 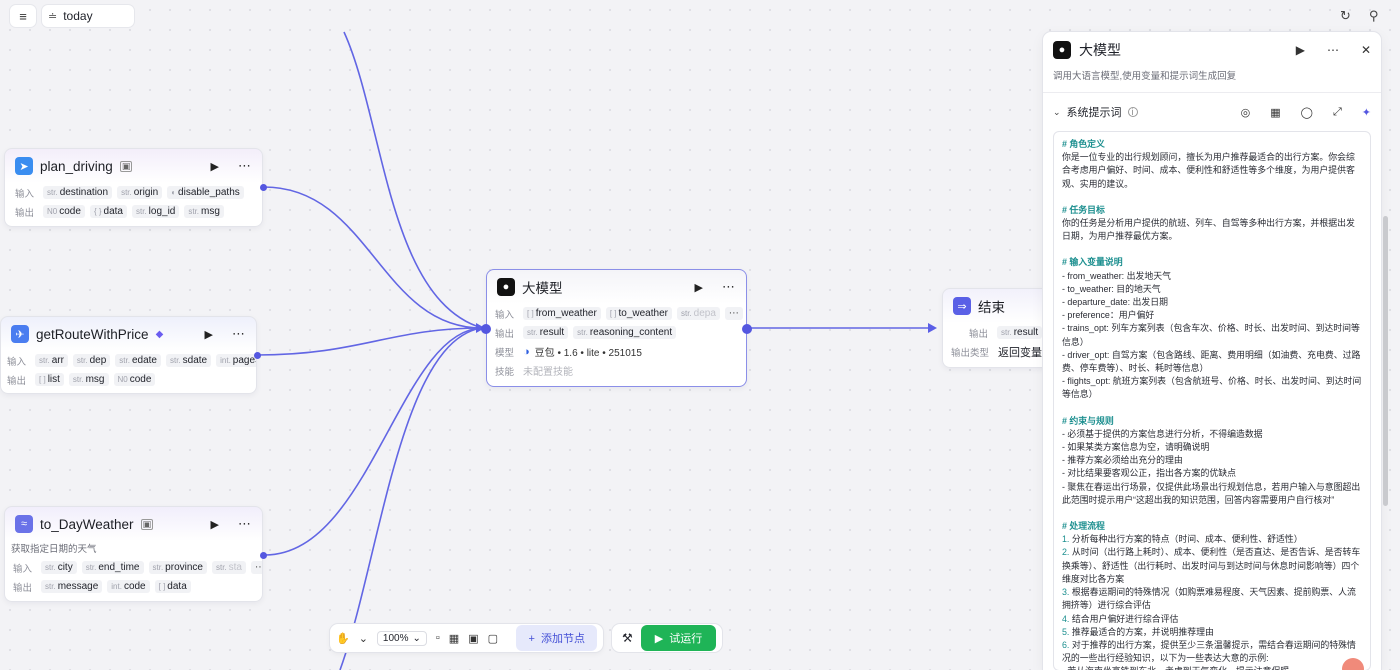 I want to click on comment-icon: ▫, so click(x=438, y=638).